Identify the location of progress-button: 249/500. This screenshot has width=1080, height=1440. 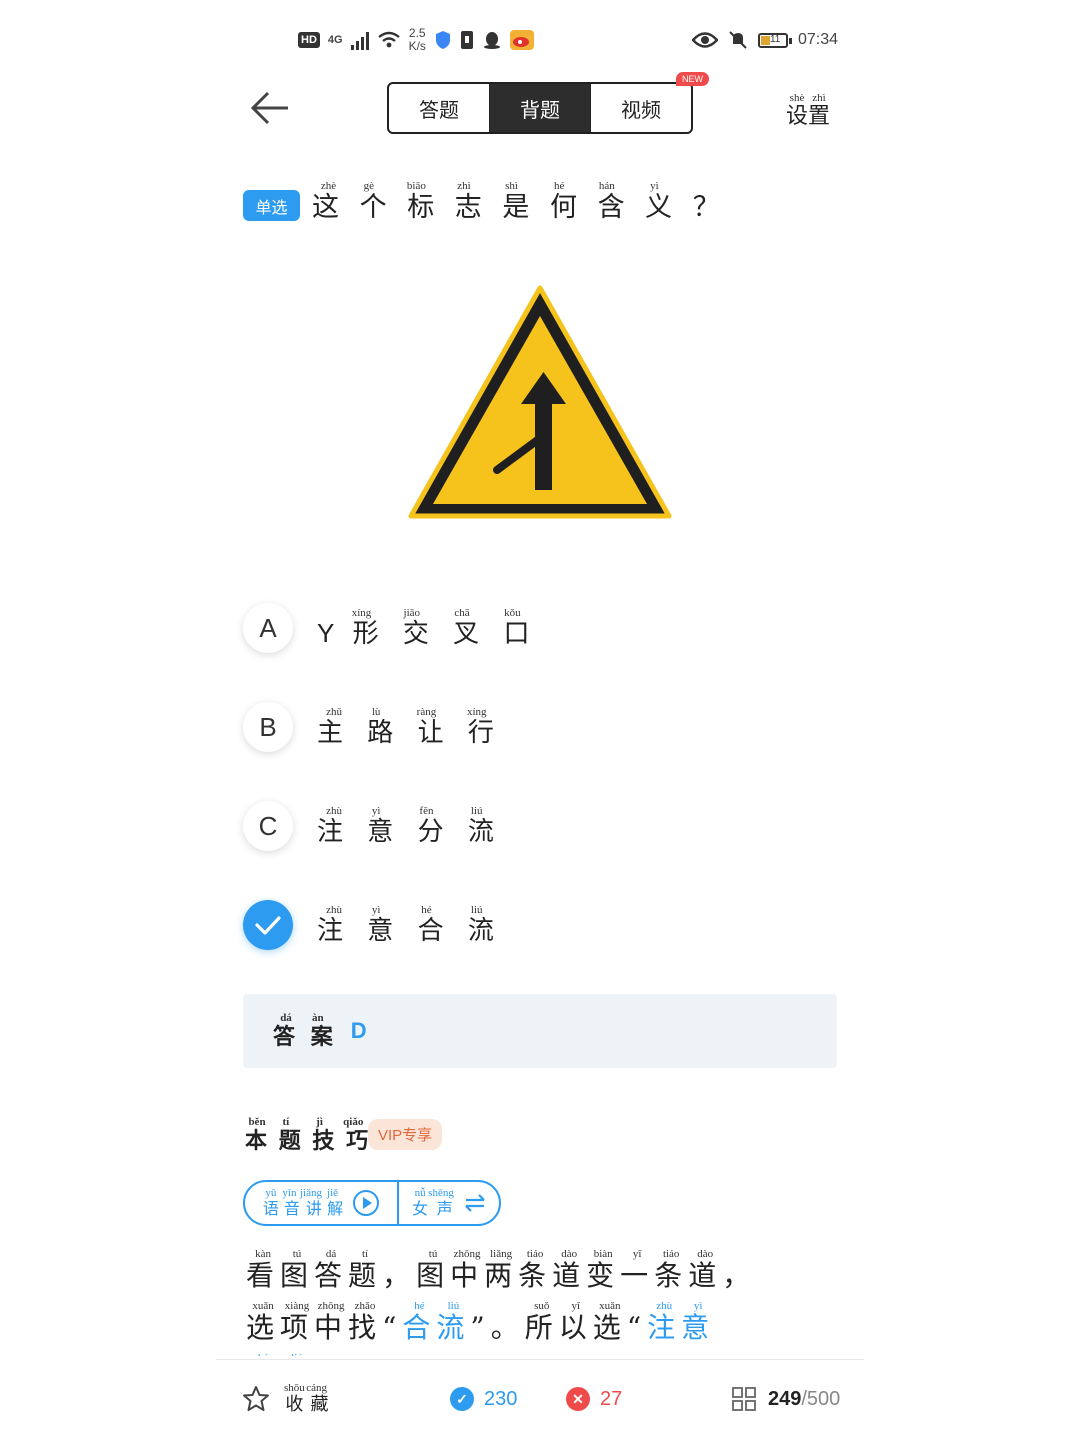
(786, 1399).